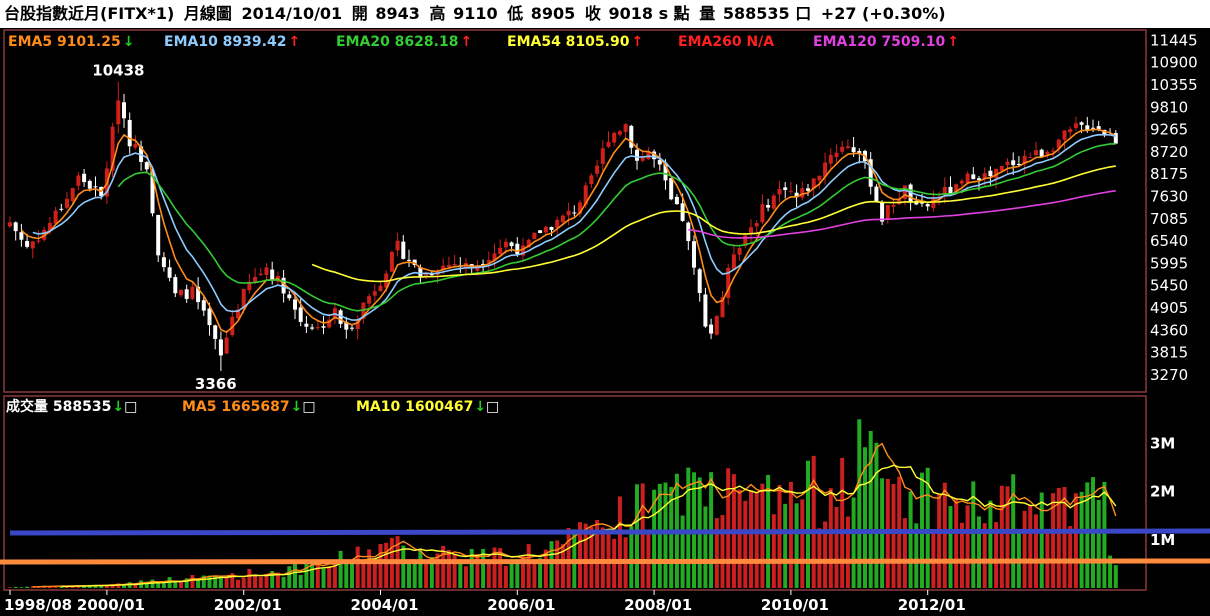 This screenshot has width=1210, height=616. I want to click on legend-ema20: EMA20 8628.18 ↑, so click(404, 42).